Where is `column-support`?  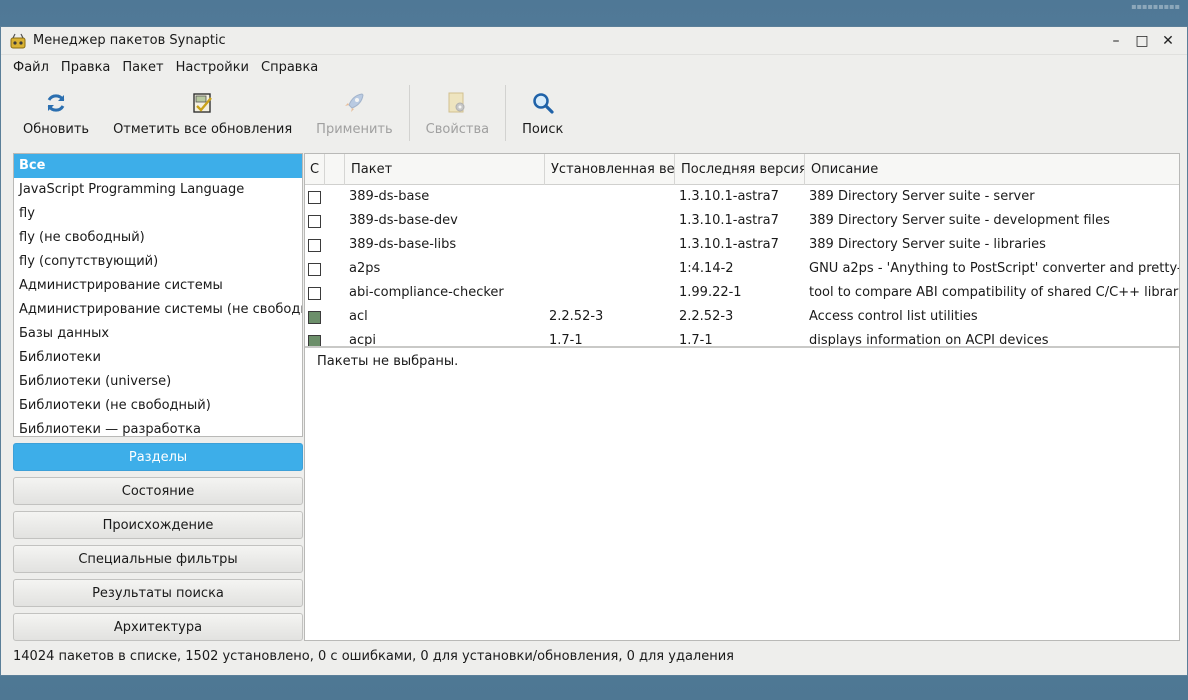
column-support is located at coordinates (335, 169).